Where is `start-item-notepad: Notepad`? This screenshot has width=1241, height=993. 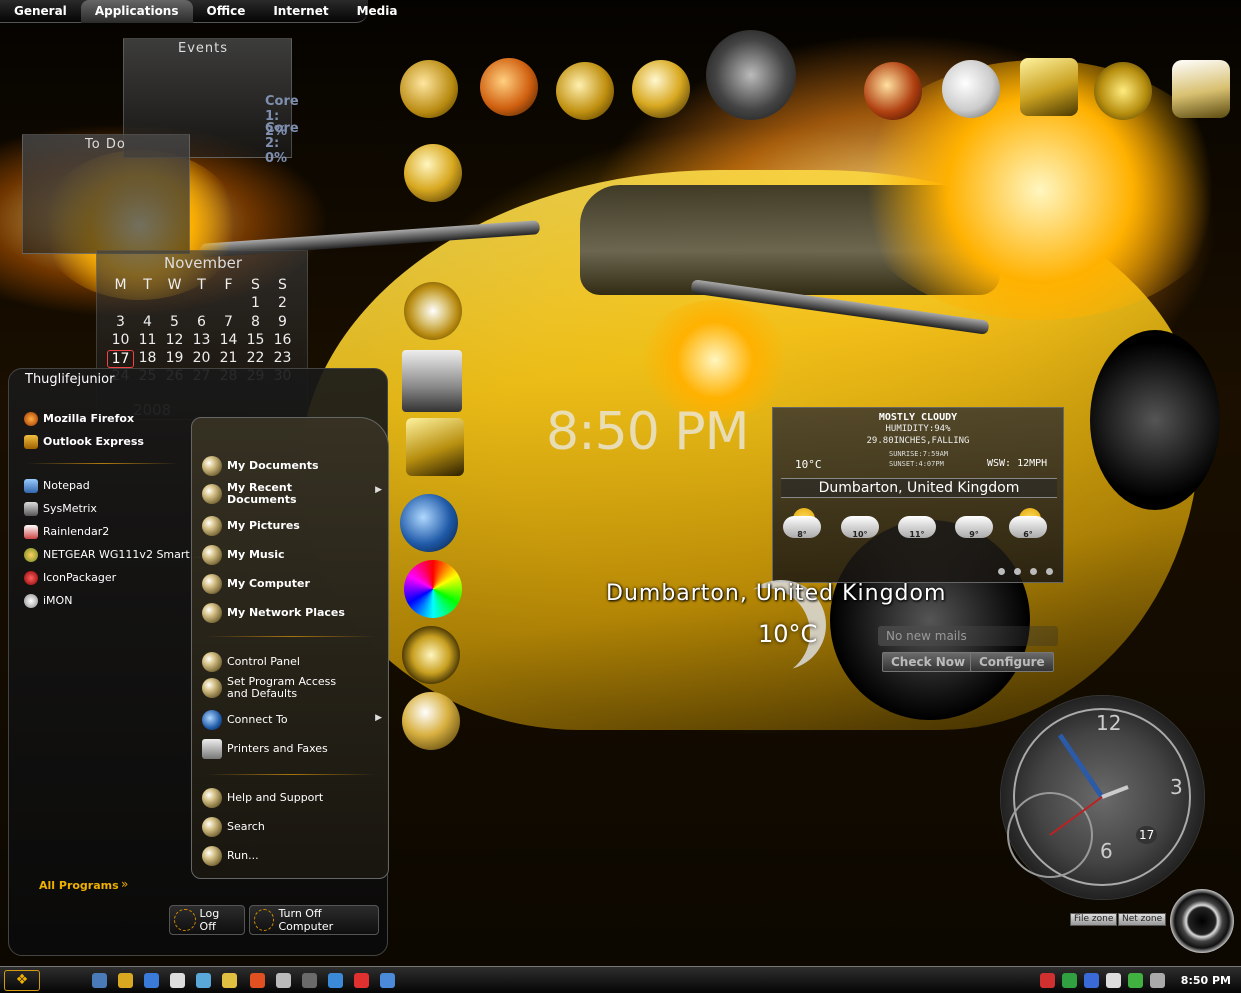 start-item-notepad: Notepad is located at coordinates (103, 485).